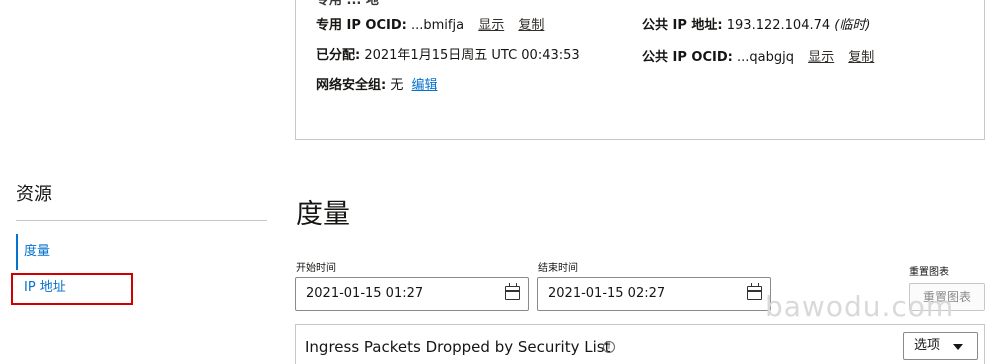 Image resolution: width=991 pixels, height=364 pixels. I want to click on watermark: bawodu.com, so click(860, 306).